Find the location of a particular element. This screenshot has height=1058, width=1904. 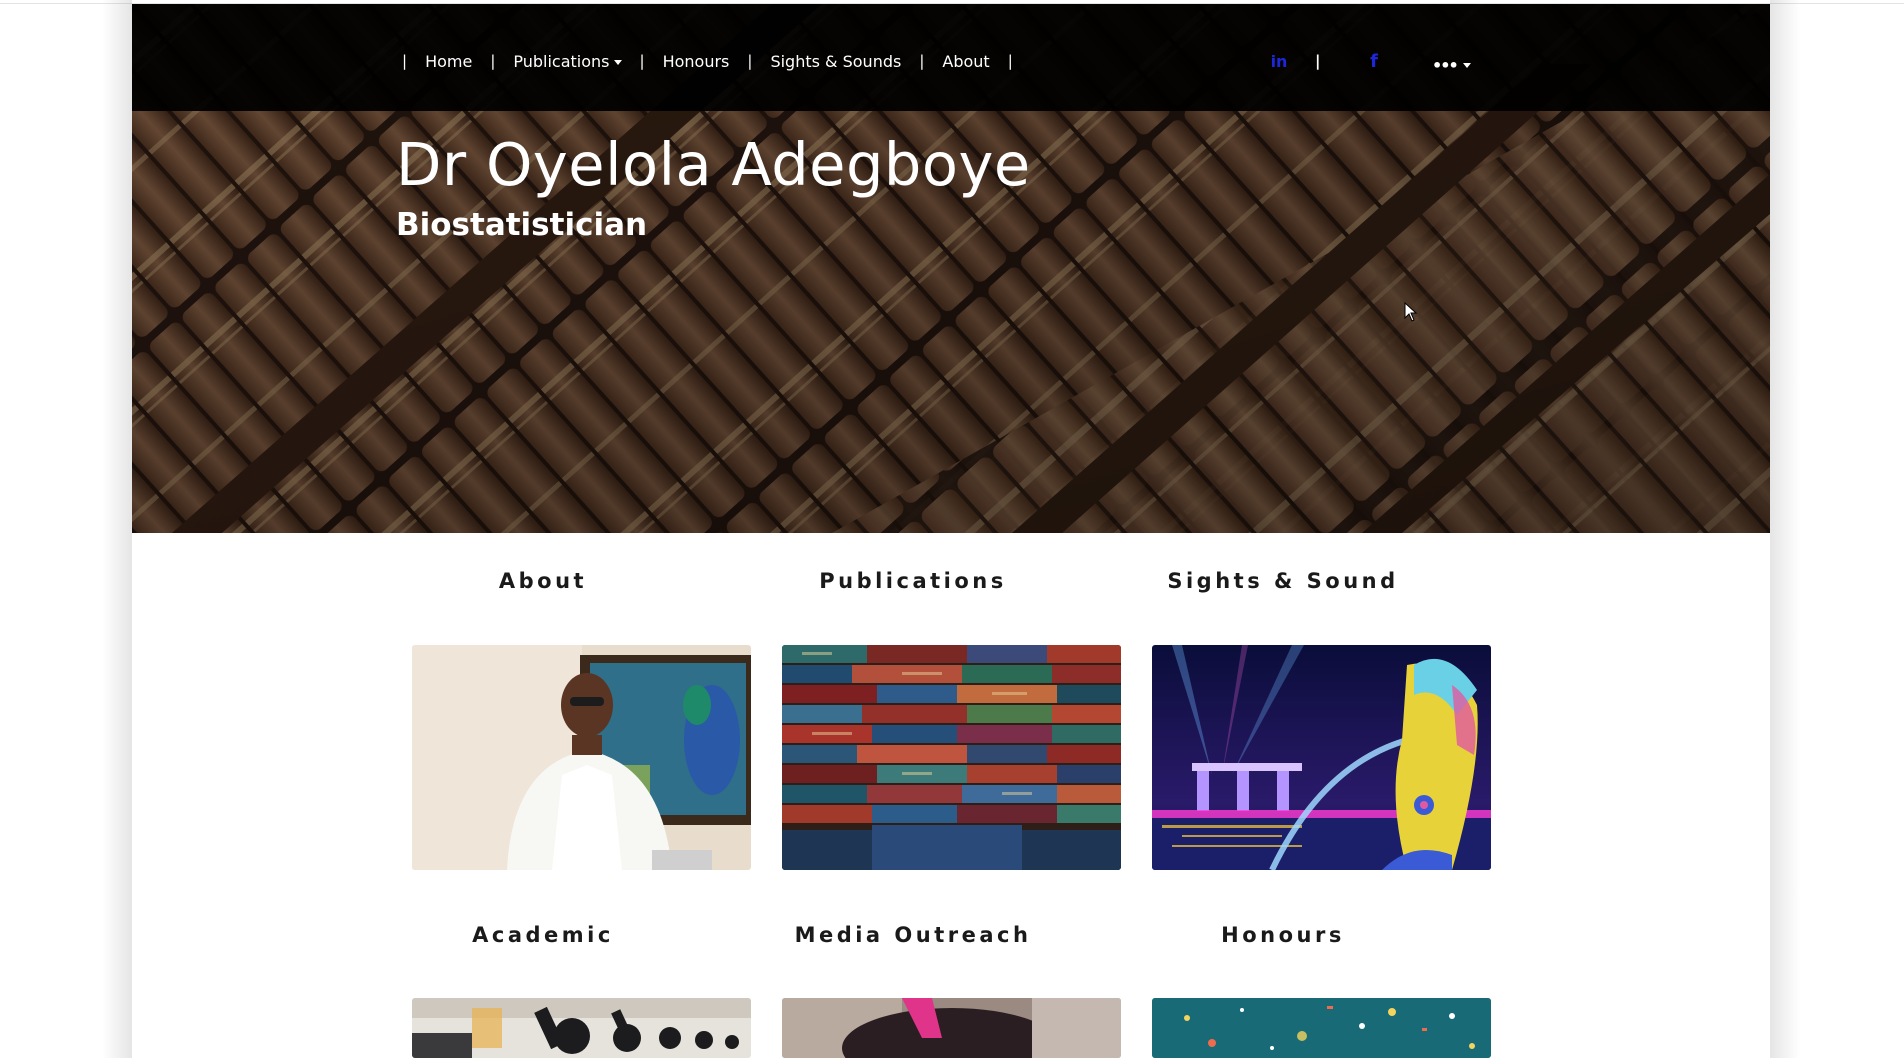

media-photo-icon is located at coordinates (951, 1028).